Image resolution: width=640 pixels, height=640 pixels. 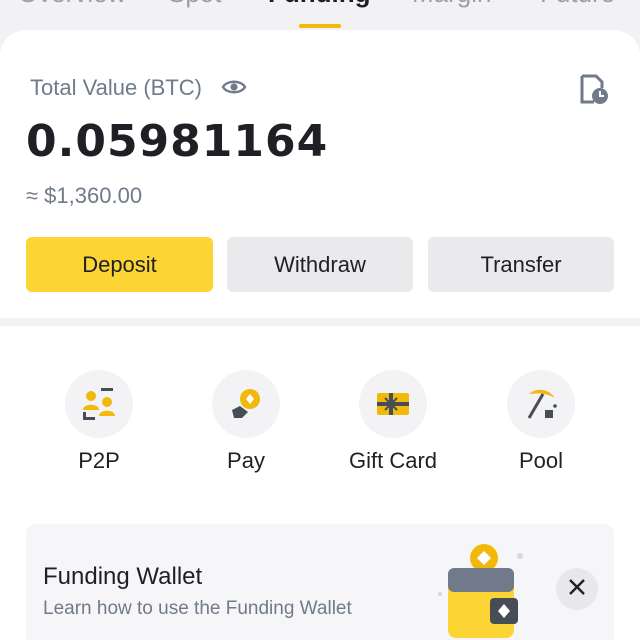 I want to click on p2p-icon, so click(x=99, y=404).